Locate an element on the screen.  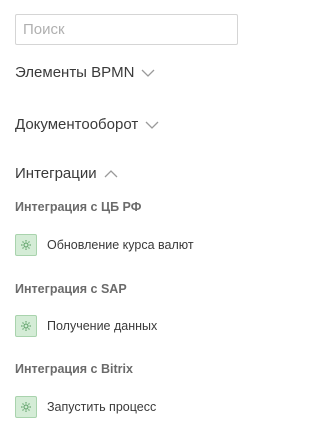
integration-title-sap: Интеграция с SAP is located at coordinates (71, 289).